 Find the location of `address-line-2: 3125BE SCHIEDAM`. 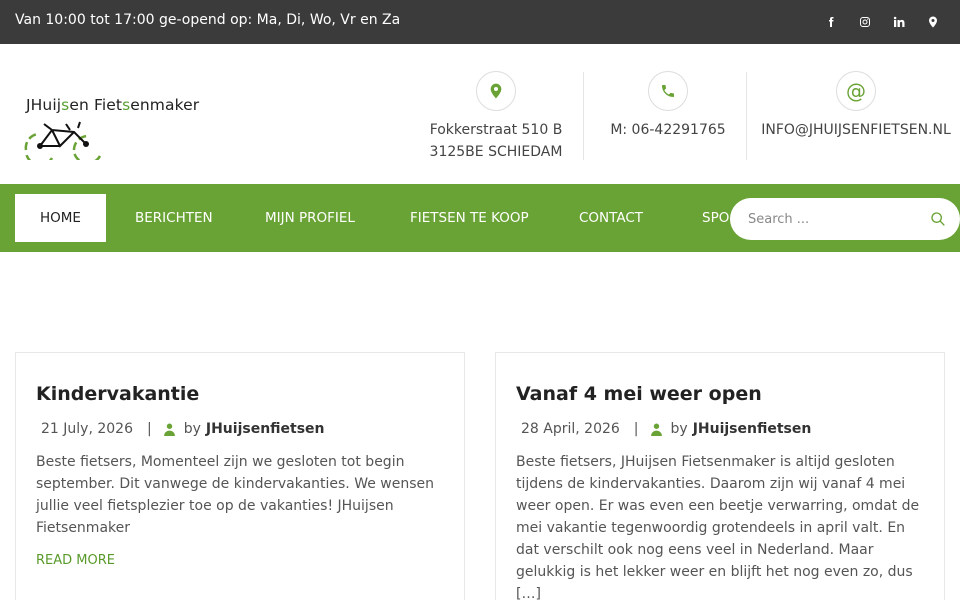

address-line-2: 3125BE SCHIEDAM is located at coordinates (496, 152).